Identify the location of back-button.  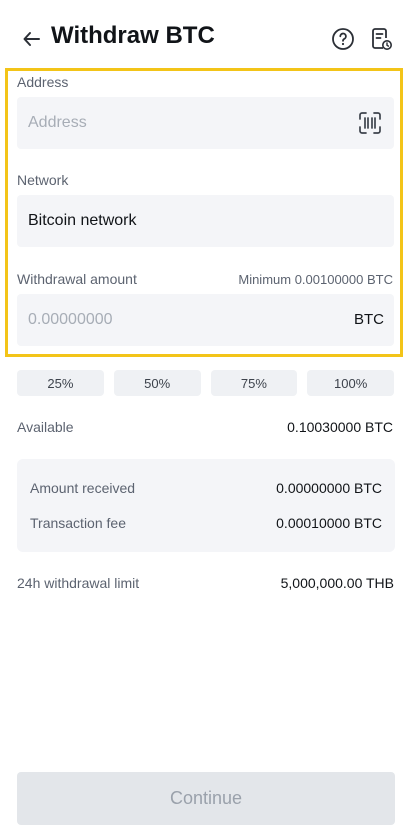
(32, 39).